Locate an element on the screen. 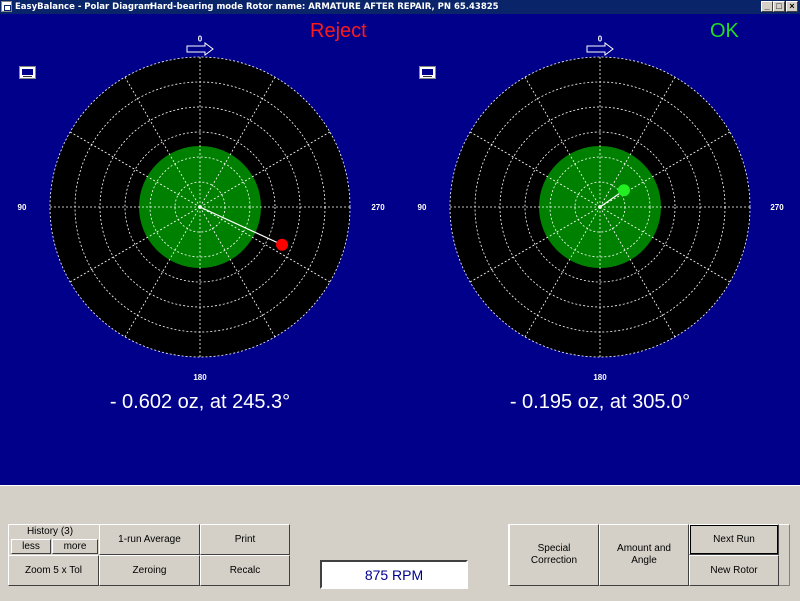 This screenshot has height=601, width=800. history-more-button: more is located at coordinates (75, 546).